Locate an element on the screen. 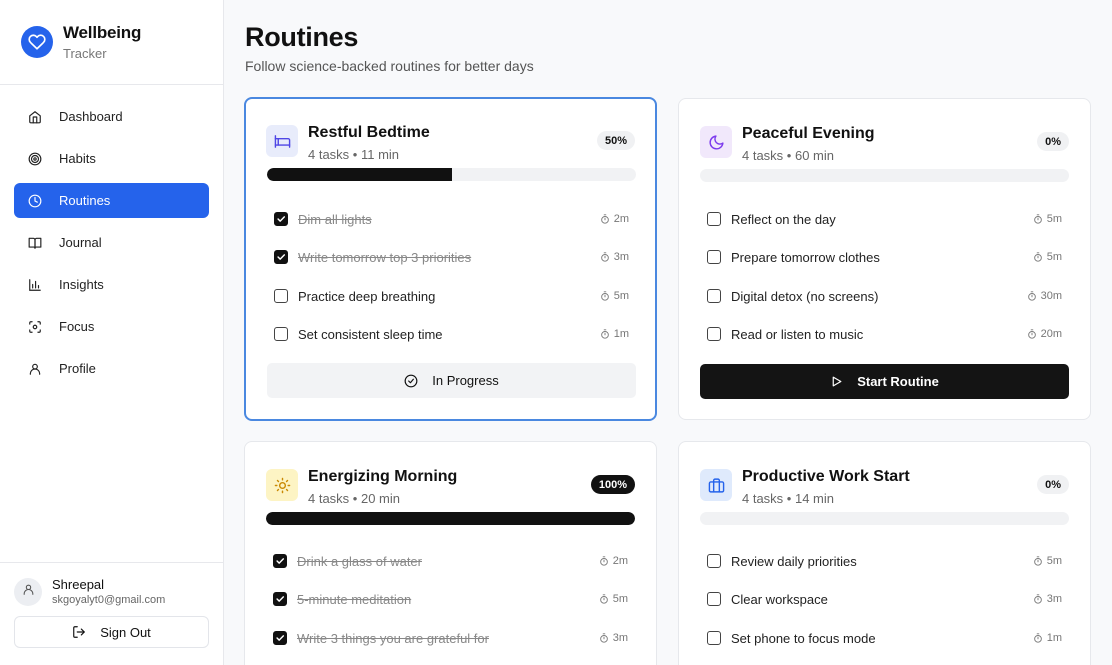 This screenshot has height=665, width=1112. focus-icon is located at coordinates (35, 327).